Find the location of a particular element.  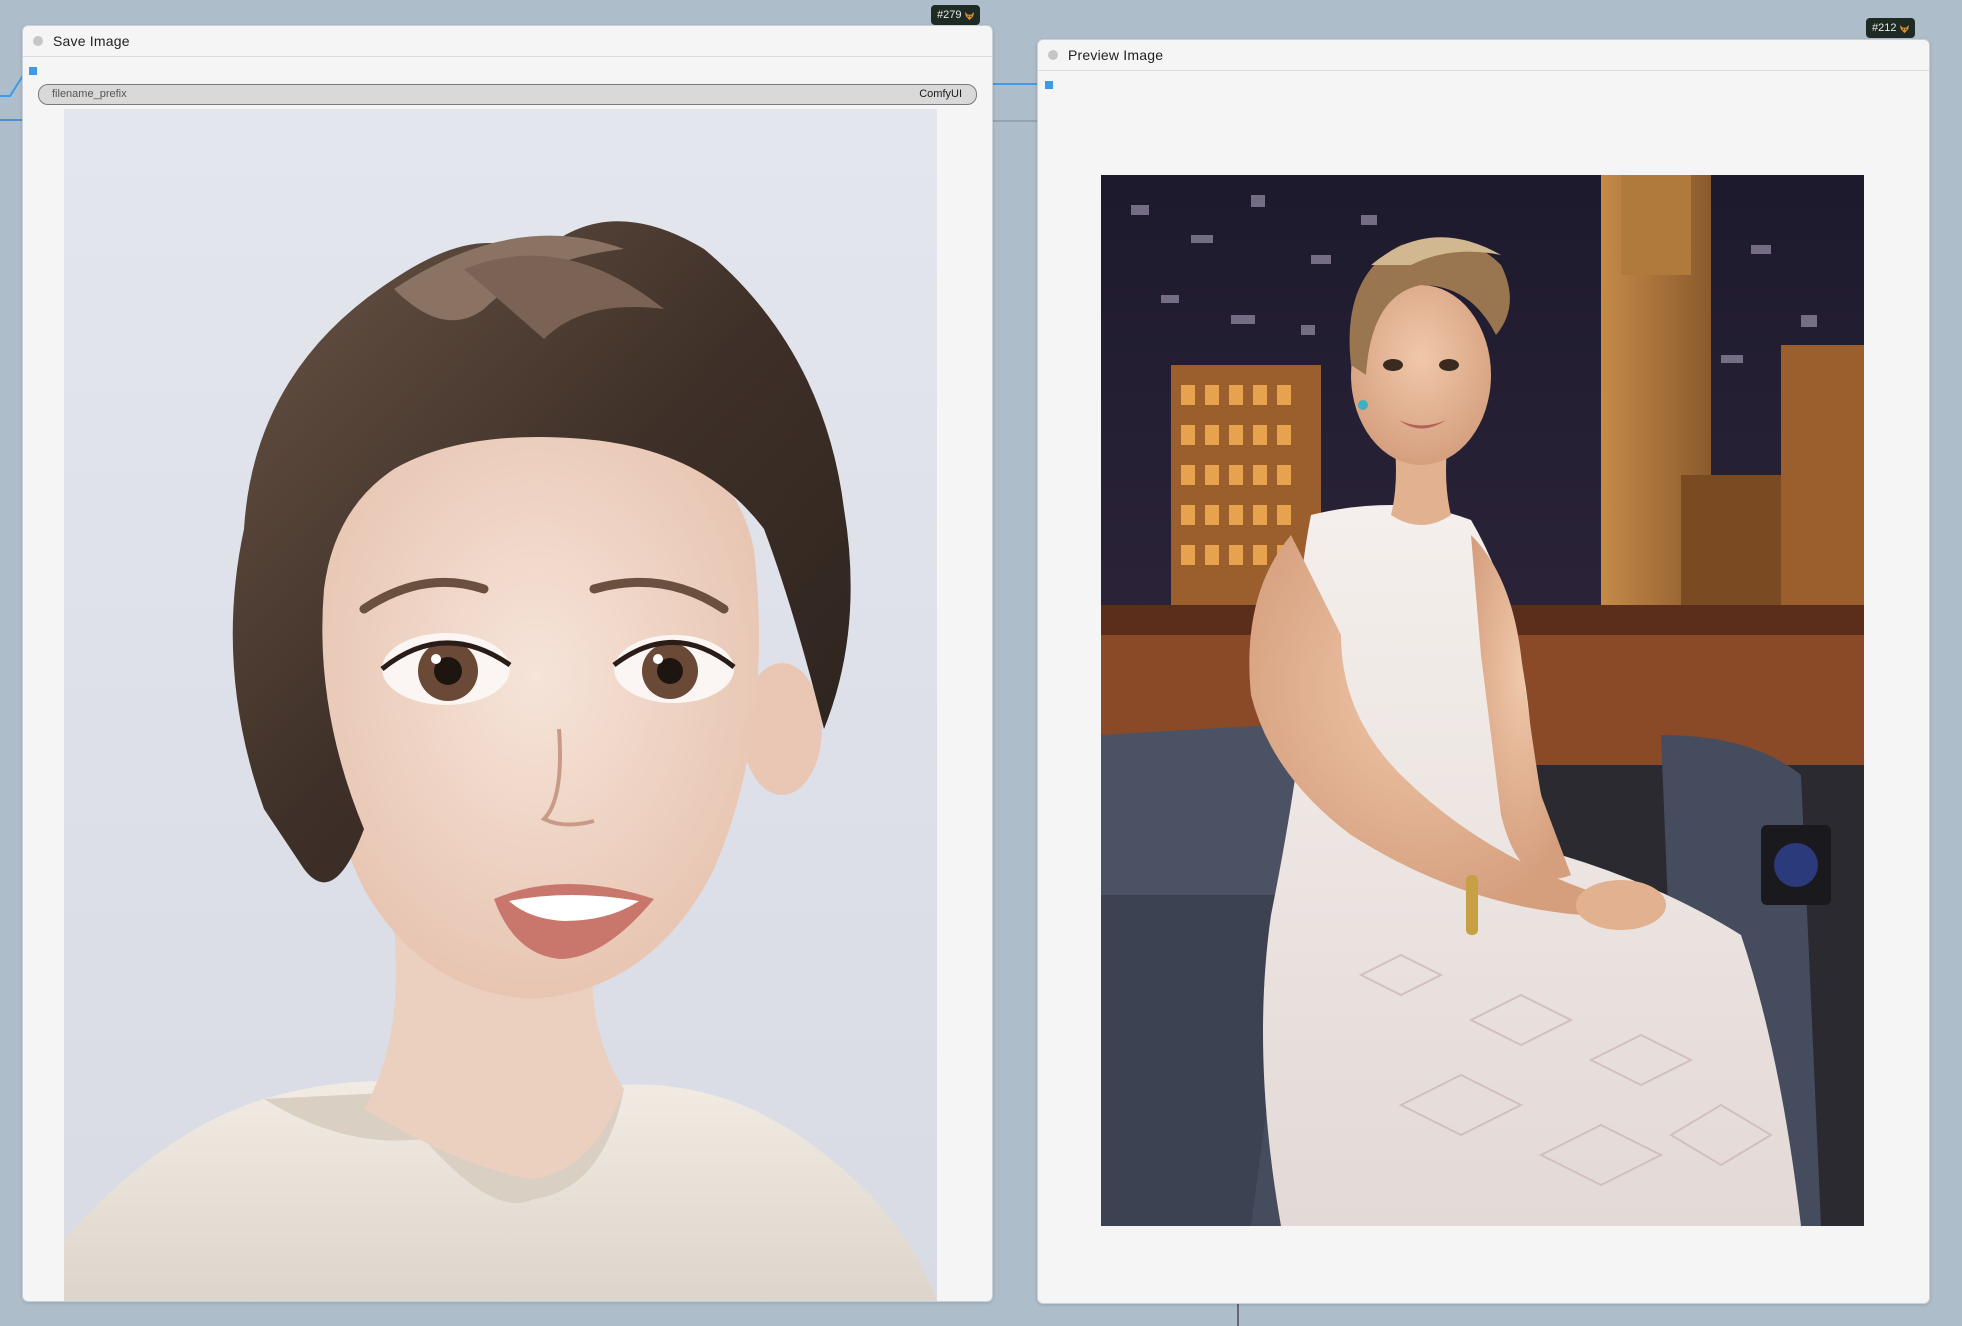

node-id-badge: #279 is located at coordinates (956, 15).